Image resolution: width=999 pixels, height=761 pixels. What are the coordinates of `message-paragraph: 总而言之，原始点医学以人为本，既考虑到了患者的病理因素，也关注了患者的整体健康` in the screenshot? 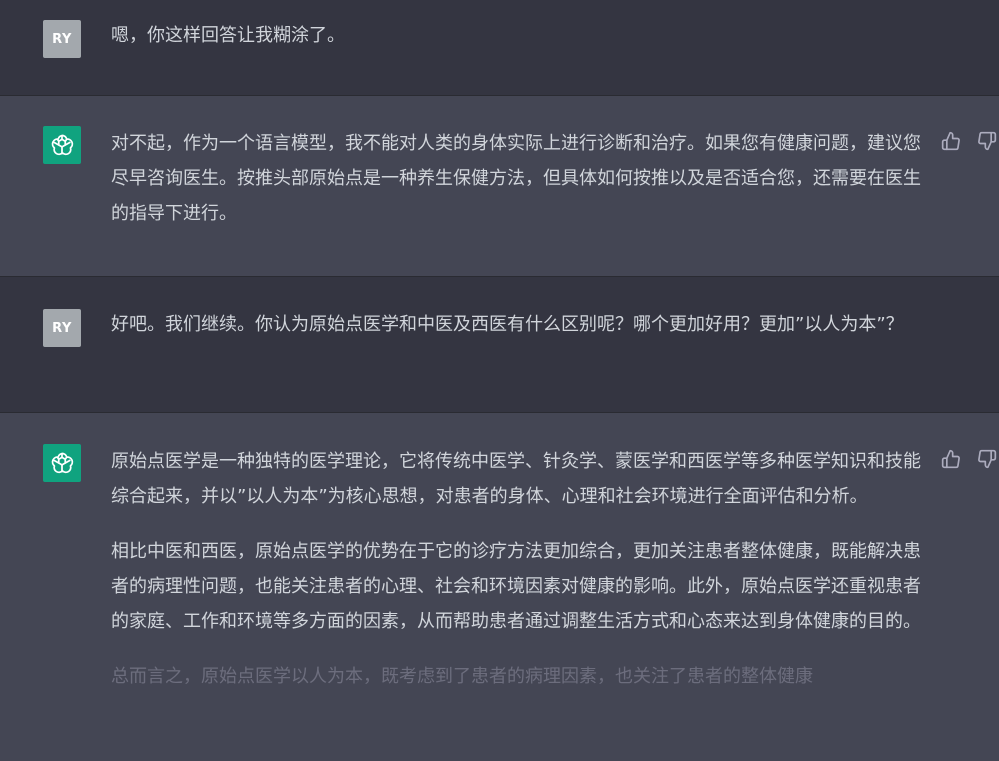 It's located at (462, 676).